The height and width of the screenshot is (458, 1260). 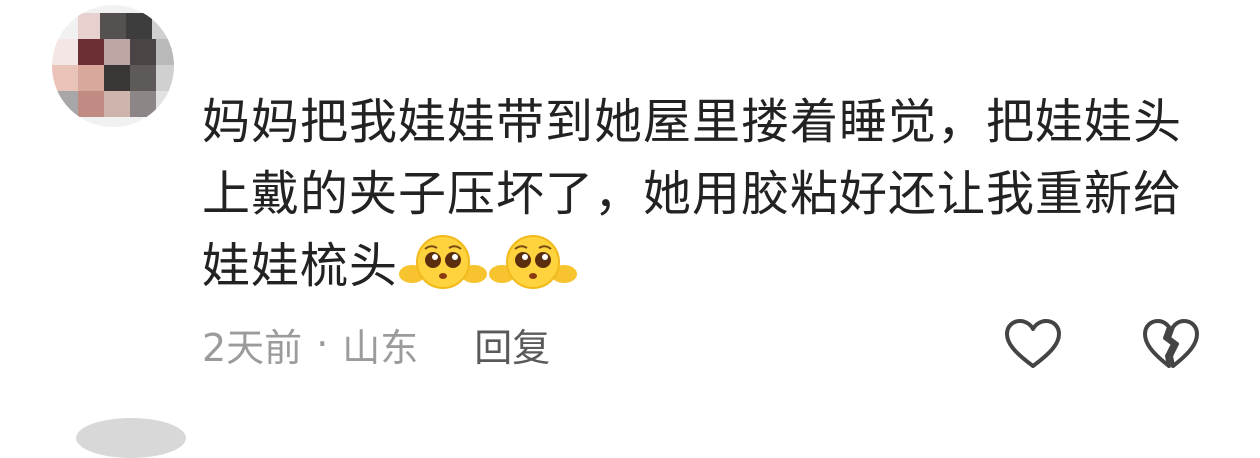 I want to click on broken-heart-icon, so click(x=1171, y=343).